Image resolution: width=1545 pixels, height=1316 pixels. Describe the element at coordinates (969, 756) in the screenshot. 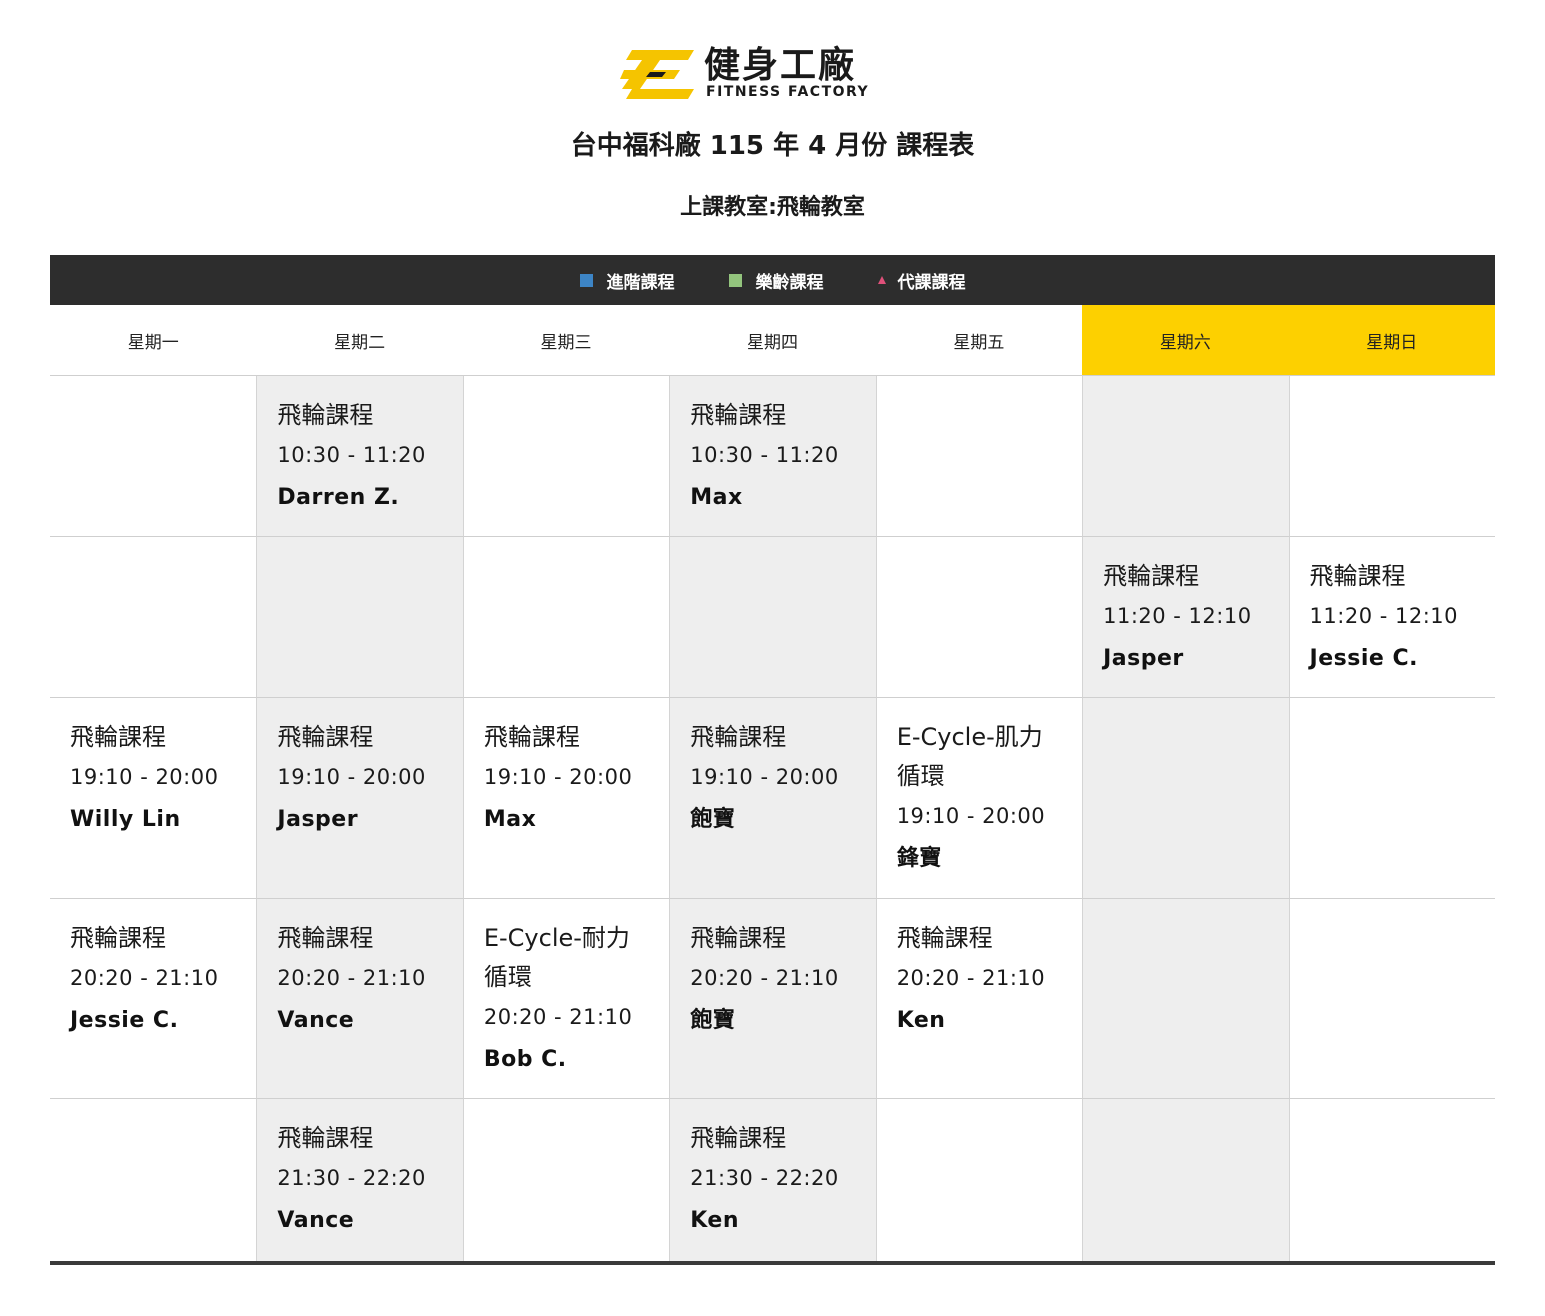

I see `class-name: E-Cycle-肌力循環` at that location.